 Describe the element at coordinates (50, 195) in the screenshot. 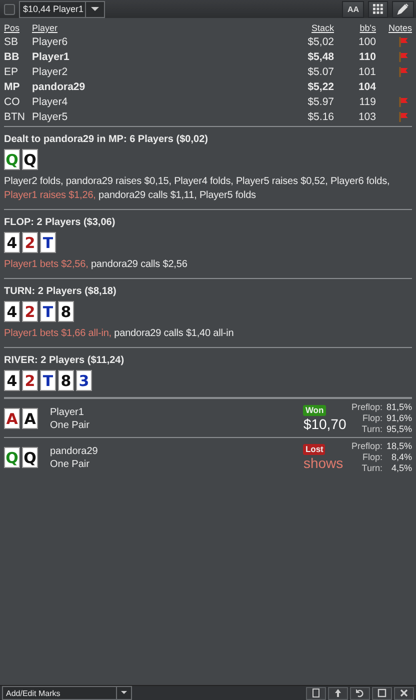

I see `action-text: Player1 raises $1,26,` at that location.